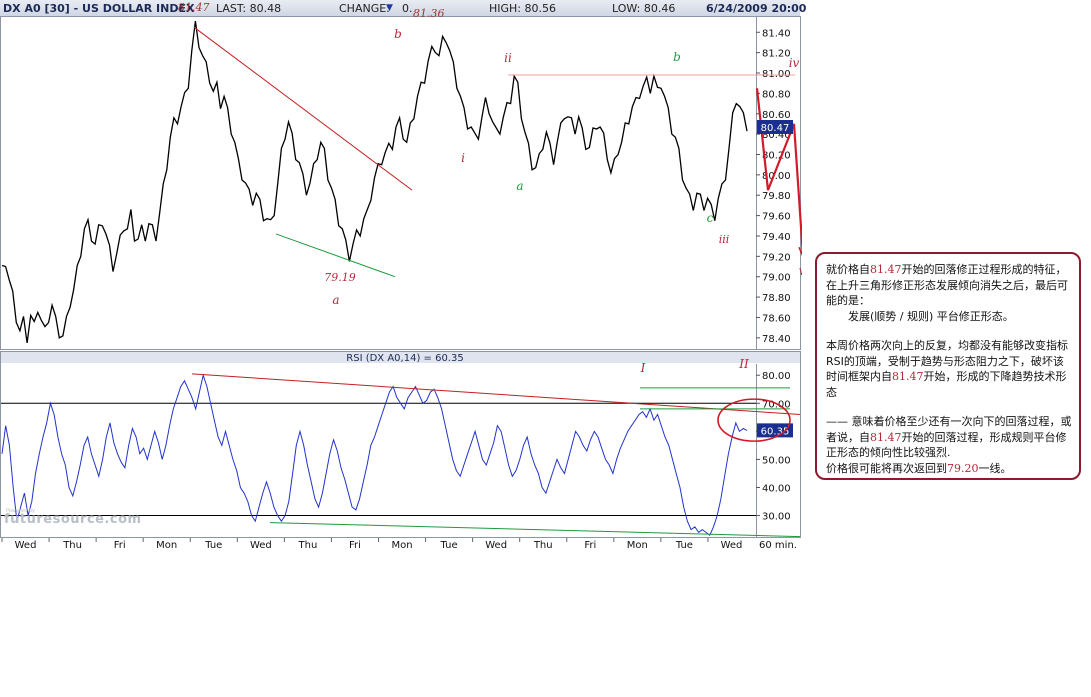 The width and height of the screenshot is (1091, 697). I want to click on rsi-wave-label: II, so click(743, 364).